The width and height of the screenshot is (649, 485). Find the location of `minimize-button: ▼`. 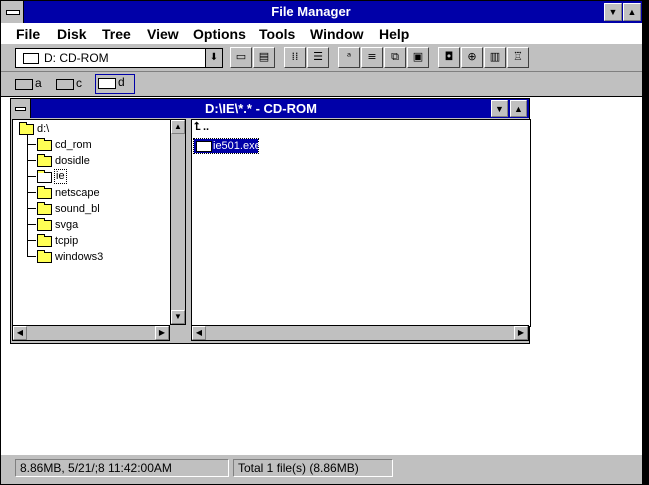

minimize-button: ▼ is located at coordinates (613, 12).